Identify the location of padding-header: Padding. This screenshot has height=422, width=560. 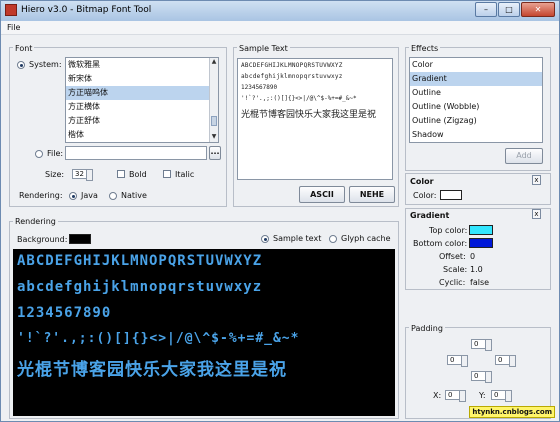
(427, 328).